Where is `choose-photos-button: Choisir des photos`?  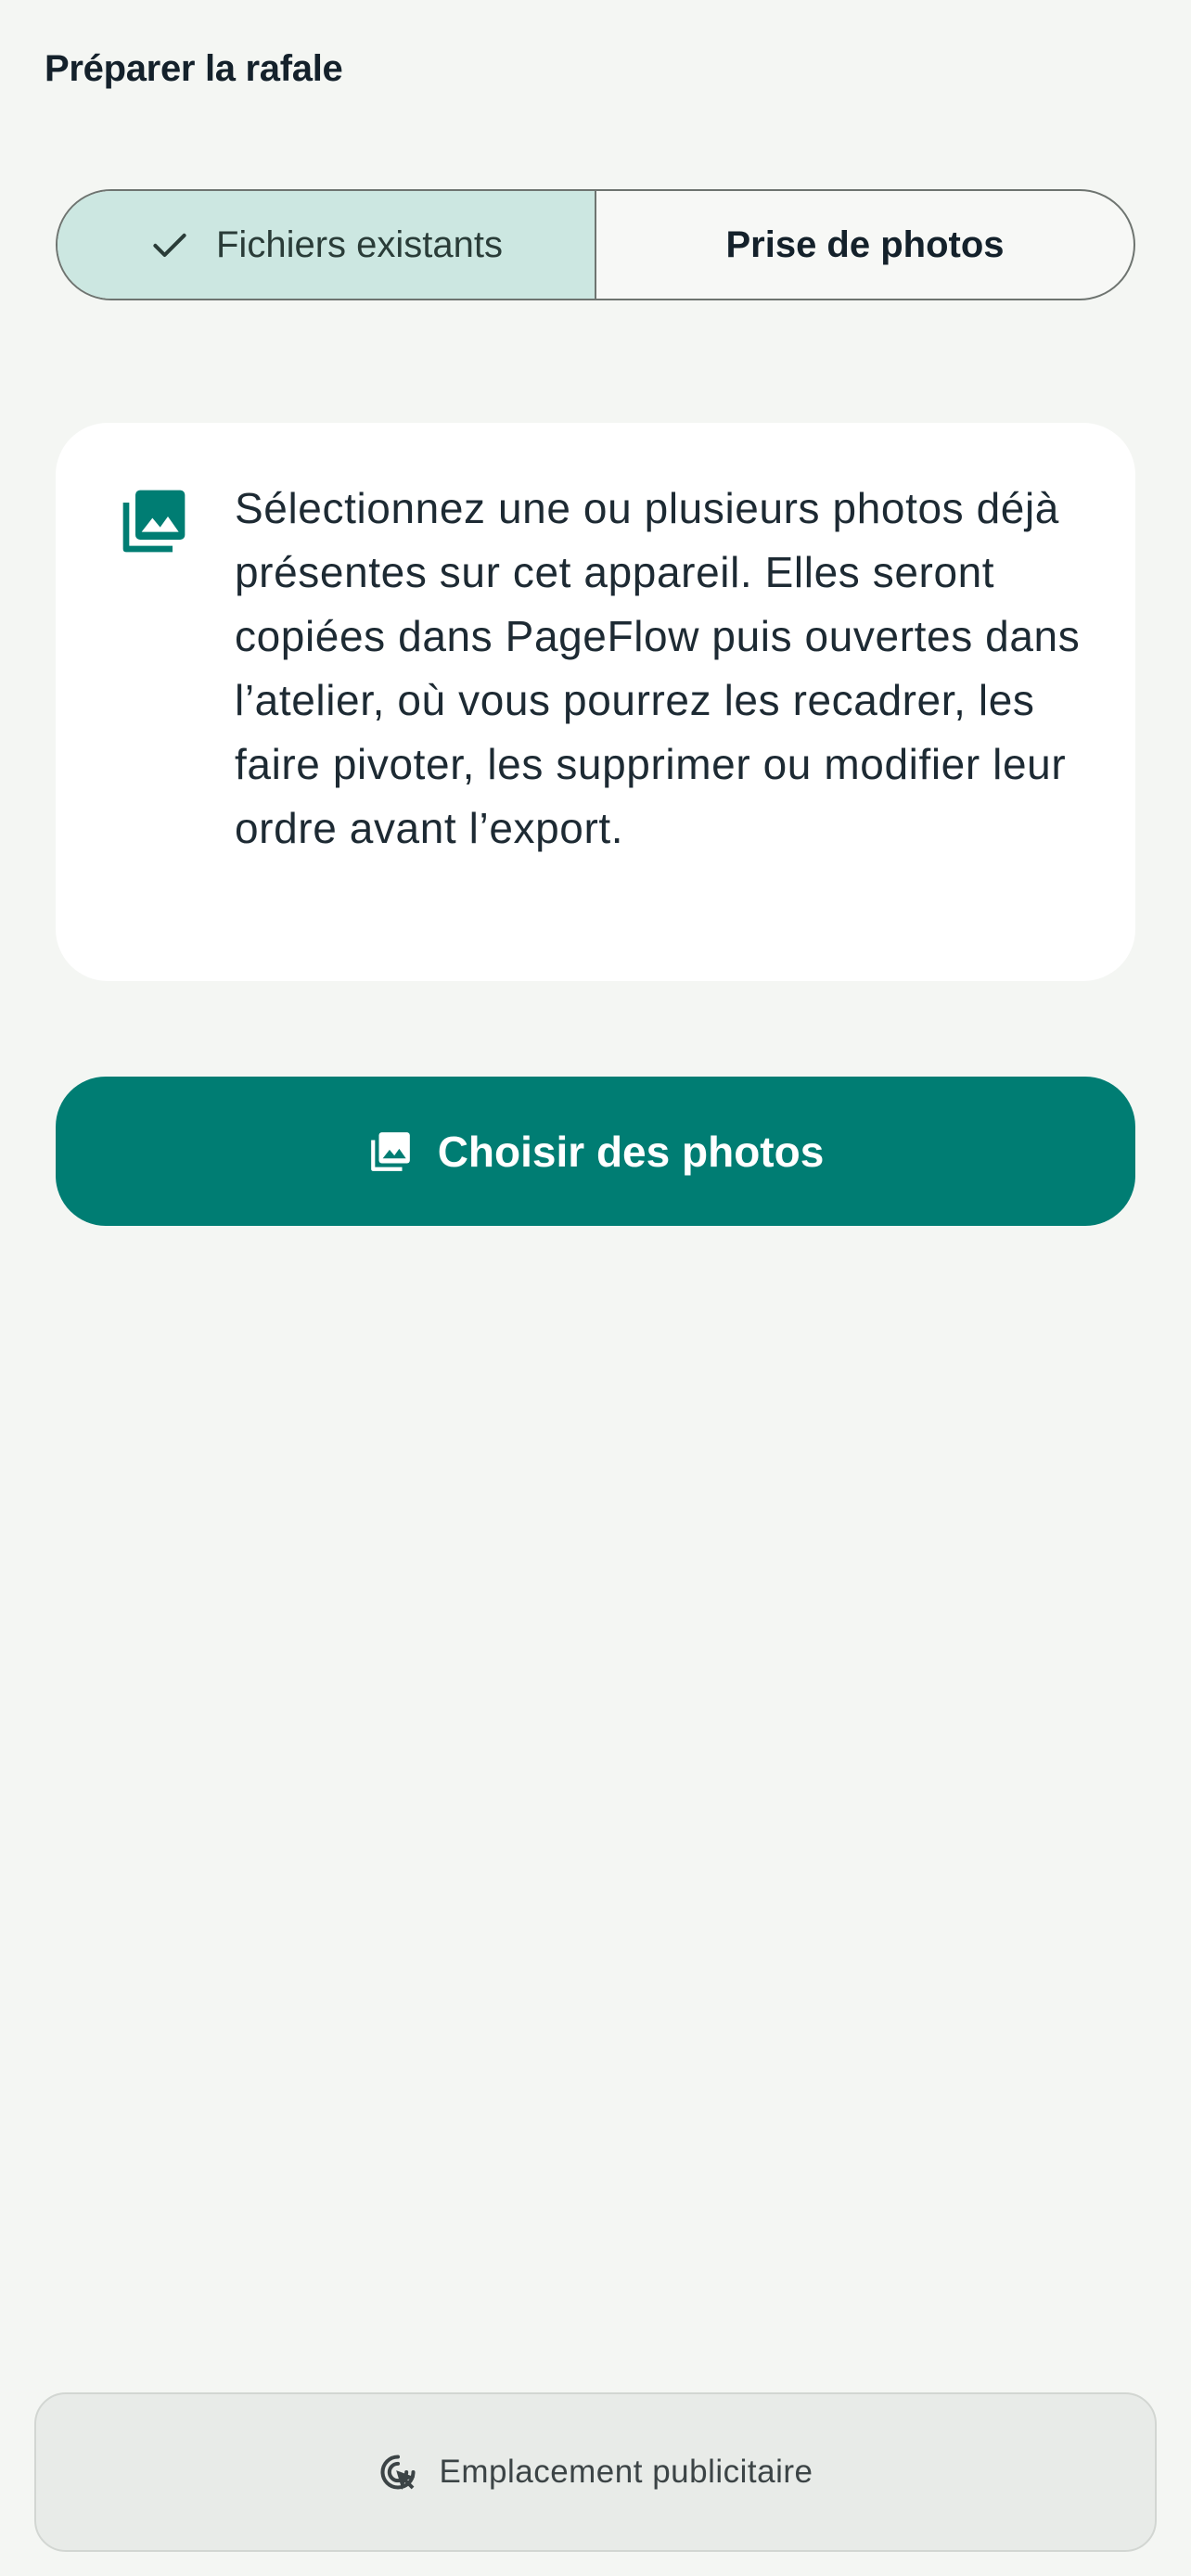
choose-photos-button: Choisir des photos is located at coordinates (595, 1151).